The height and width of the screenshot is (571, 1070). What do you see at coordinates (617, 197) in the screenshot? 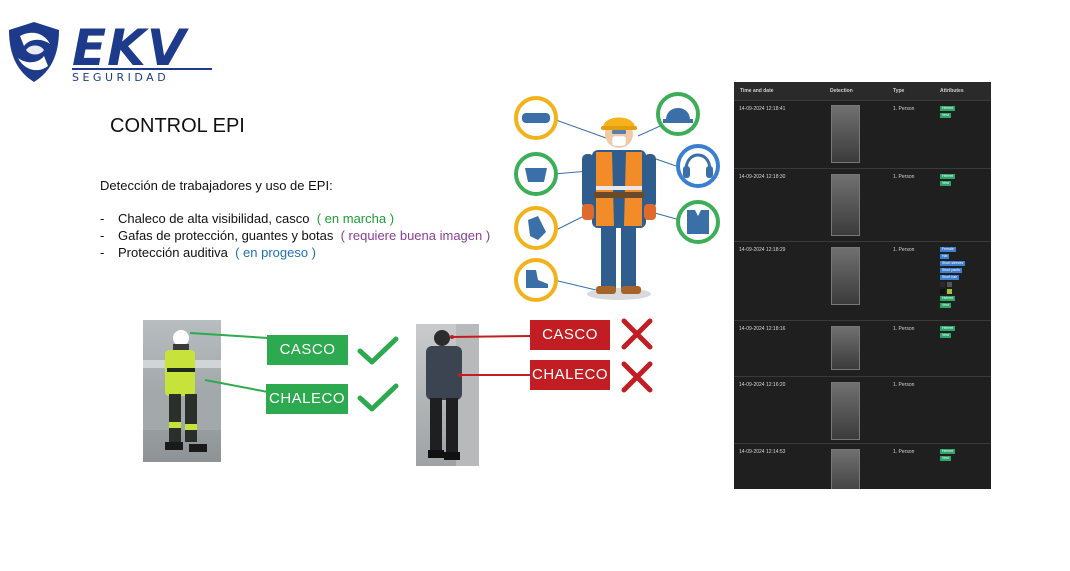
I see `ppe-worker-illustration` at bounding box center [617, 197].